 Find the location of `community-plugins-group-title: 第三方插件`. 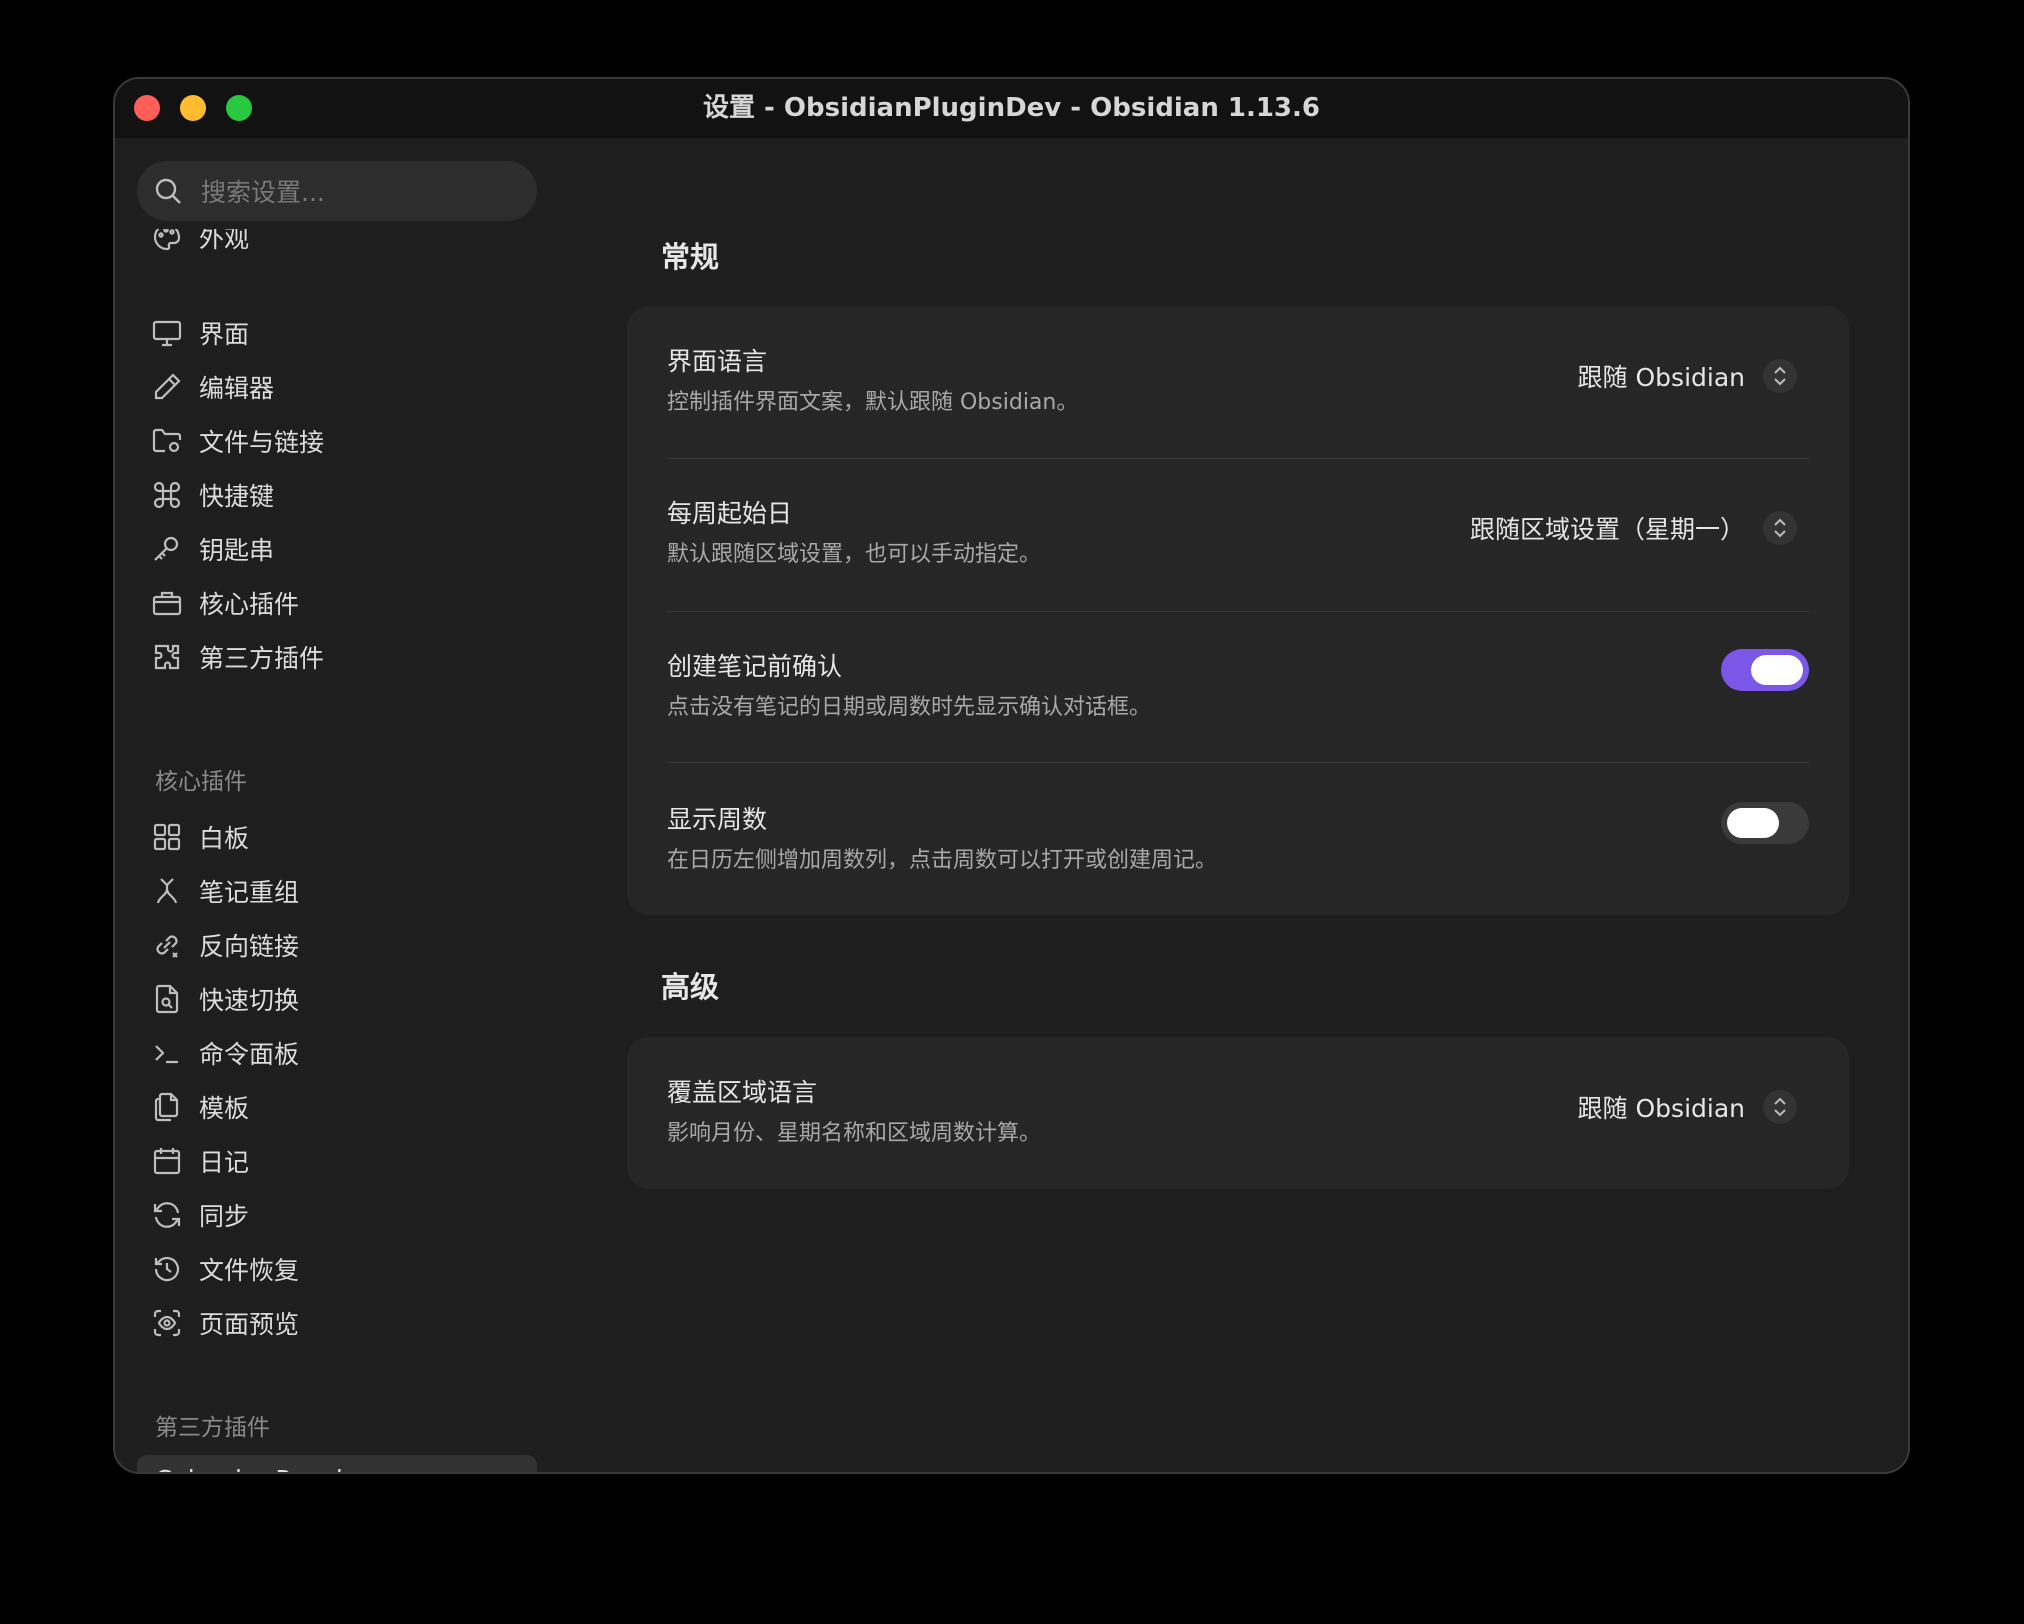

community-plugins-group-title: 第三方插件 is located at coordinates (212, 1428).